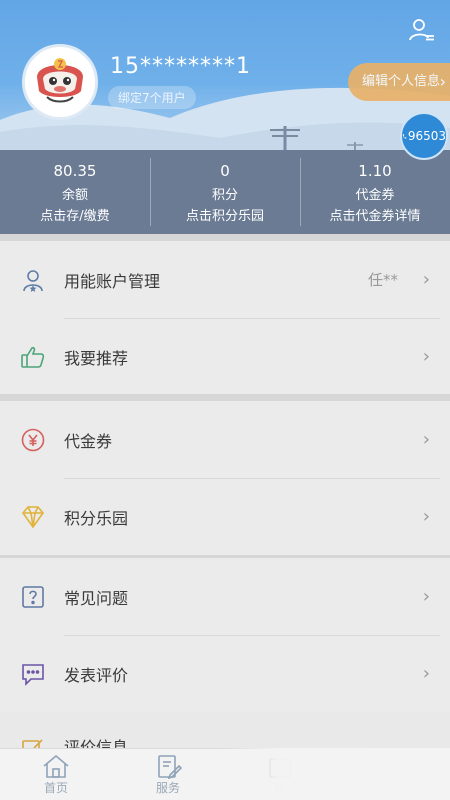 The height and width of the screenshot is (800, 450). What do you see at coordinates (225, 439) in the screenshot?
I see `menu-item-voucher: 代金券 ›` at bounding box center [225, 439].